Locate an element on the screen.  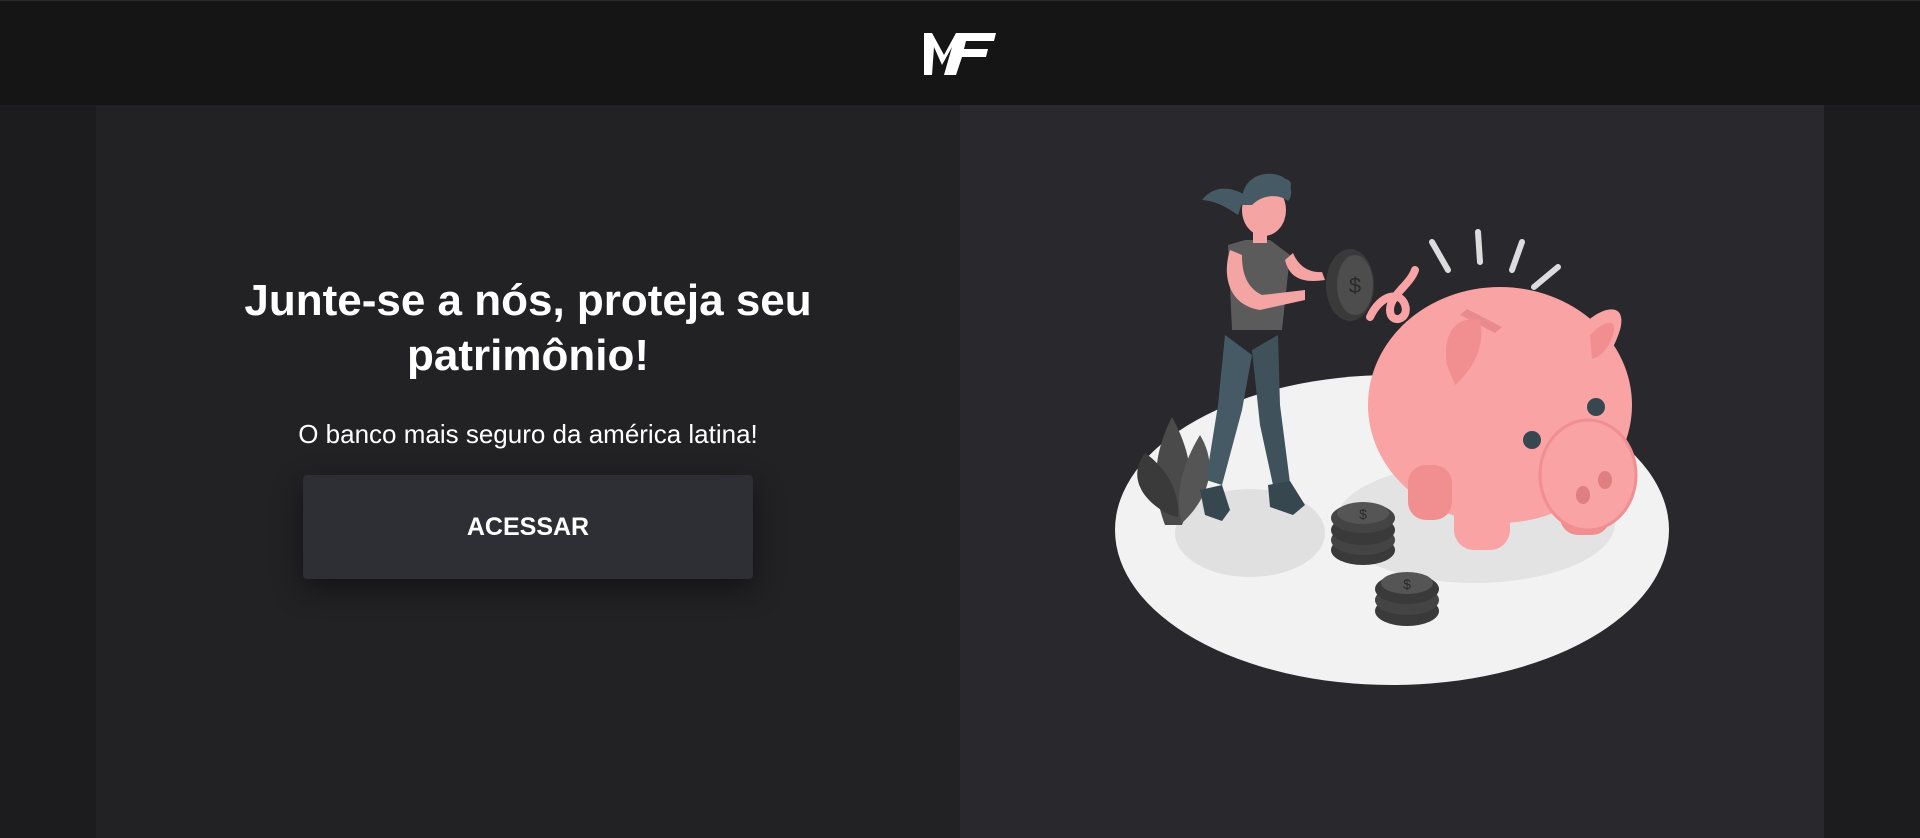
hero-tagline: O banco mais seguro da américa latina! is located at coordinates (528, 434).